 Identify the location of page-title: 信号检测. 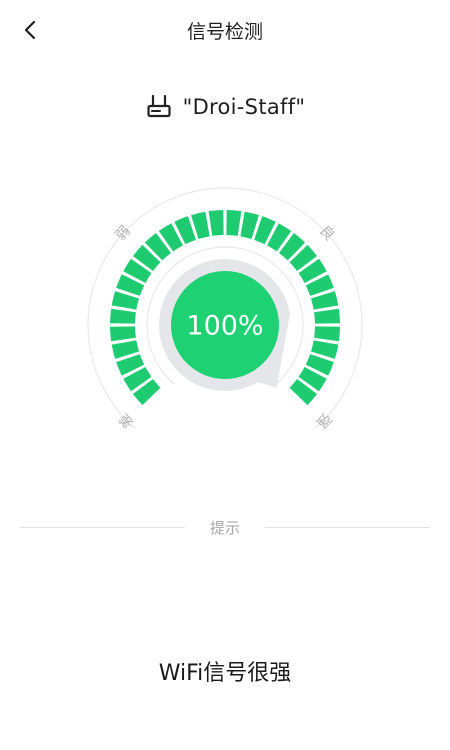
(224, 32).